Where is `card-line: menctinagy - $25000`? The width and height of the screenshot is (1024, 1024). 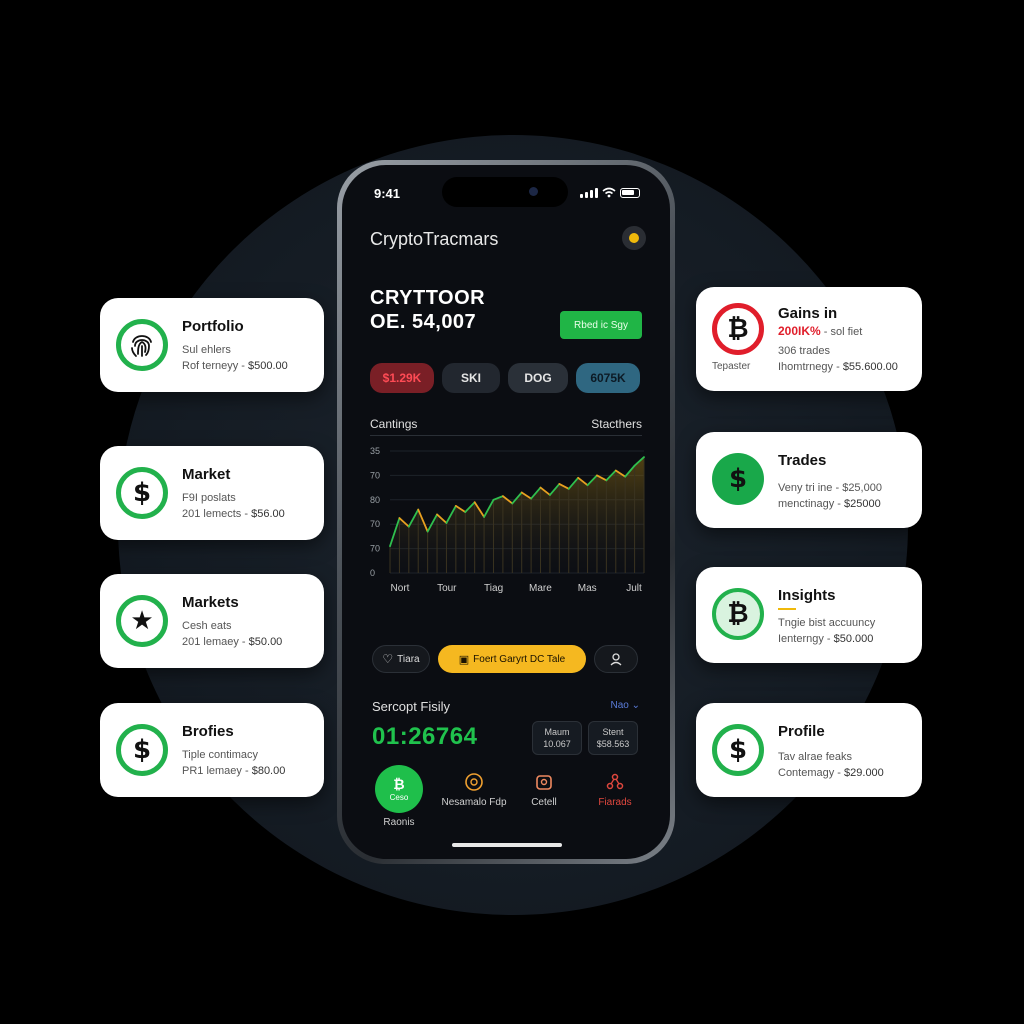 card-line: menctinagy - $25000 is located at coordinates (829, 504).